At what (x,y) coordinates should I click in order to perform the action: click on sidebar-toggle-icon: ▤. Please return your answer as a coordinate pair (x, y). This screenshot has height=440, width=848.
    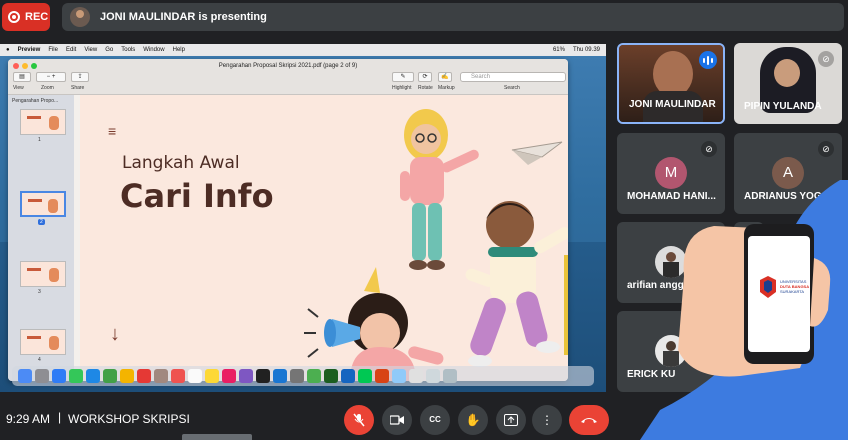
    Looking at the image, I should click on (22, 77).